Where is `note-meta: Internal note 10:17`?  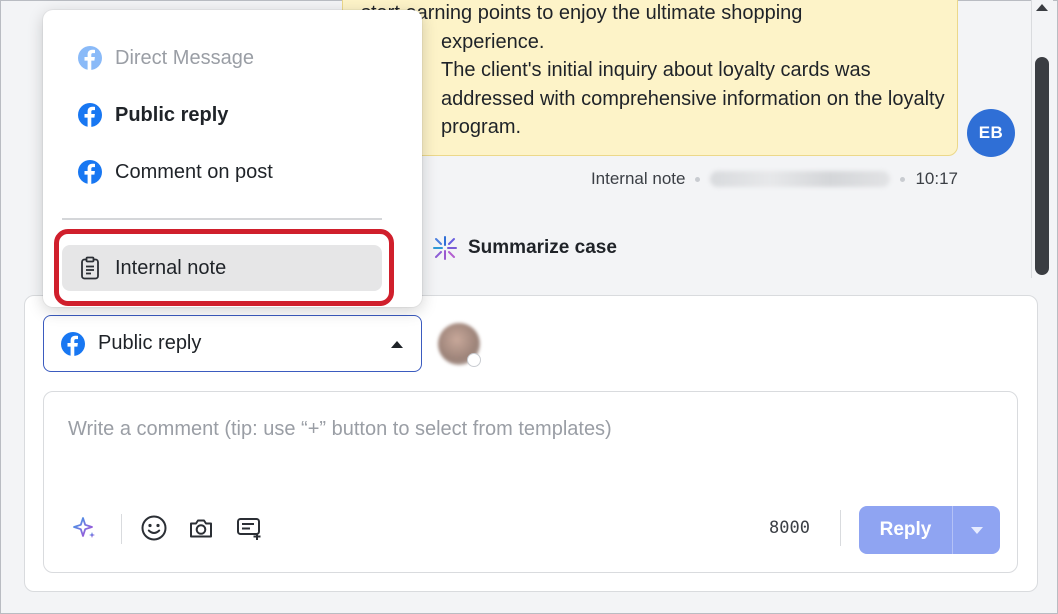 note-meta: Internal note 10:17 is located at coordinates (774, 179).